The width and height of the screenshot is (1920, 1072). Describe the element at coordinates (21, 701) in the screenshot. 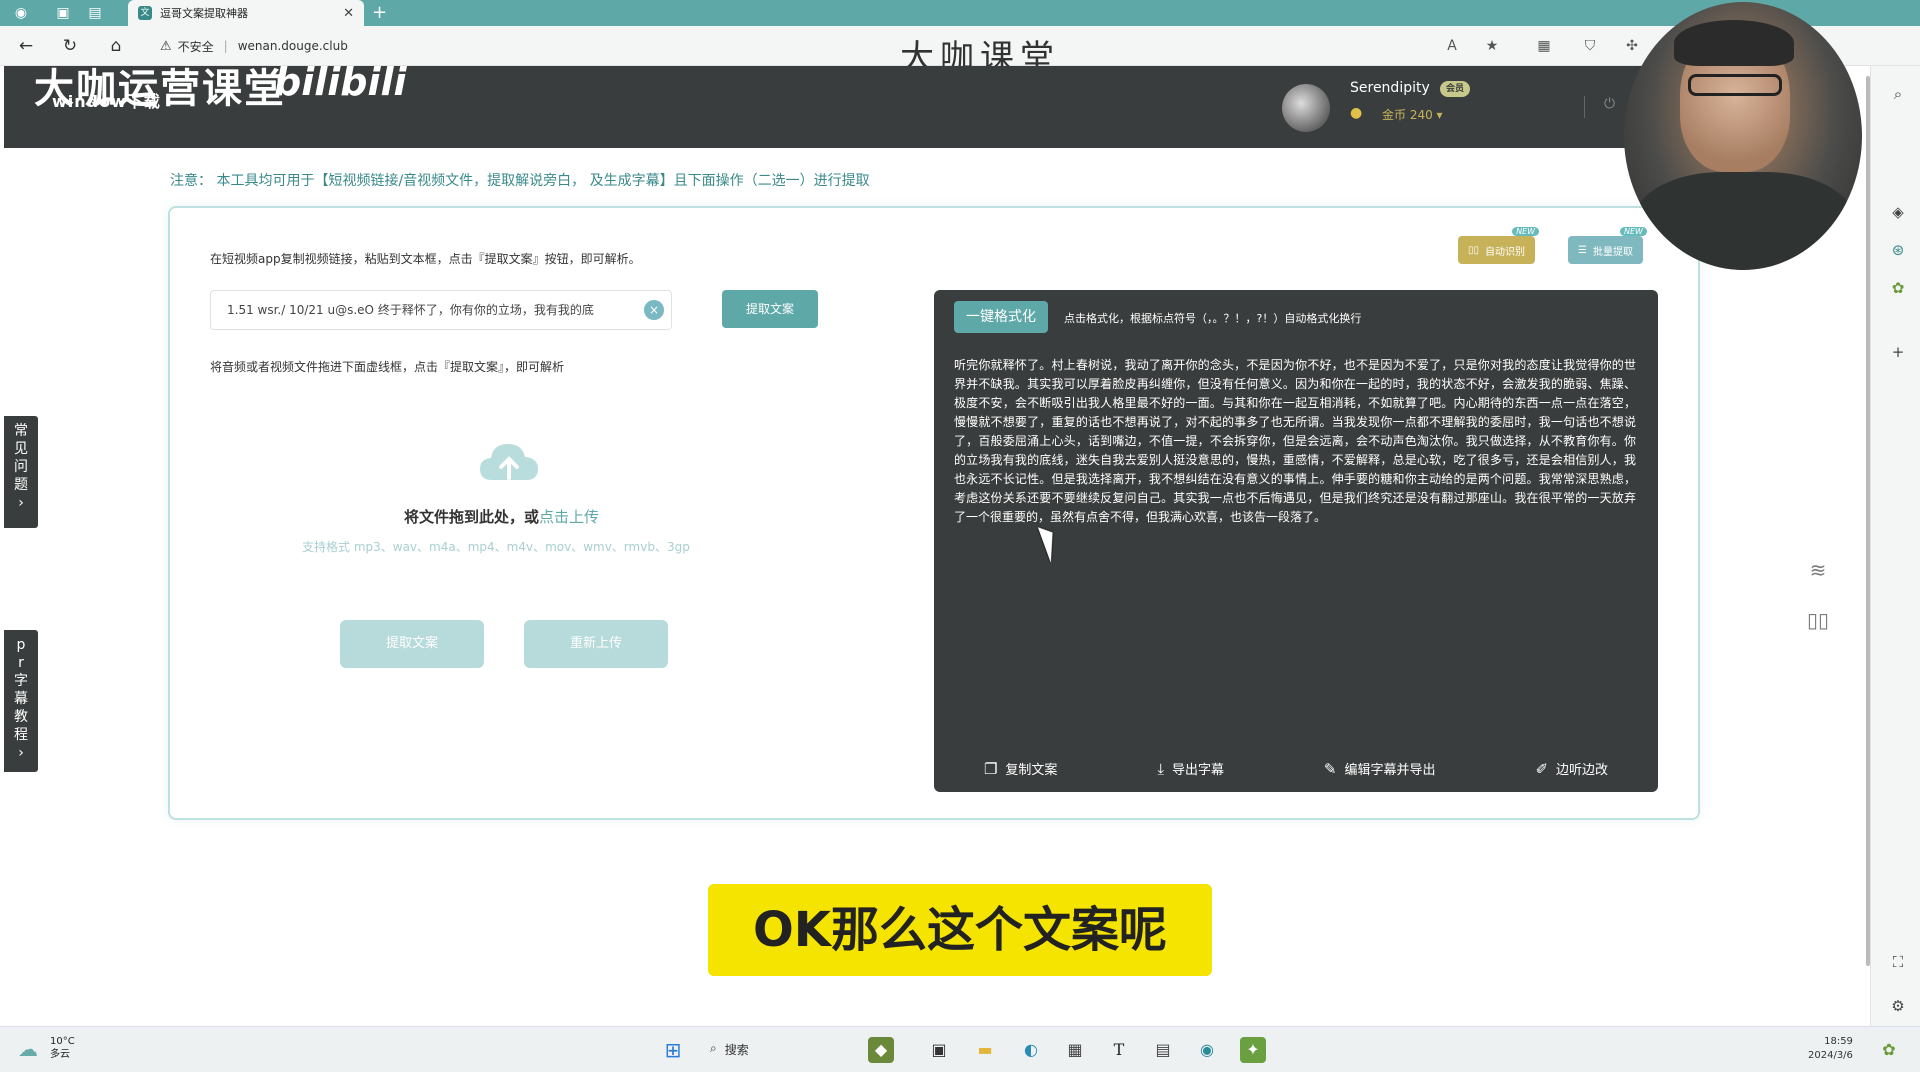

I see `pr-tutorial-side-tab: pr字幕教程 ›` at that location.